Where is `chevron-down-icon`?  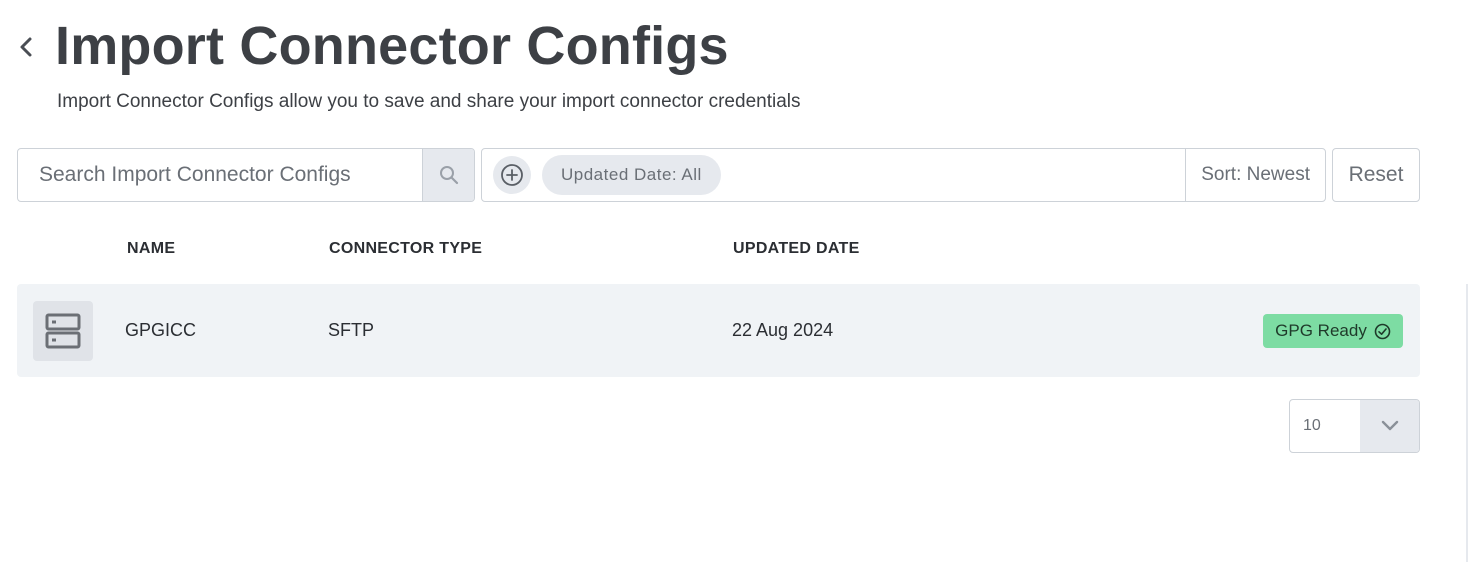
chevron-down-icon is located at coordinates (1389, 425).